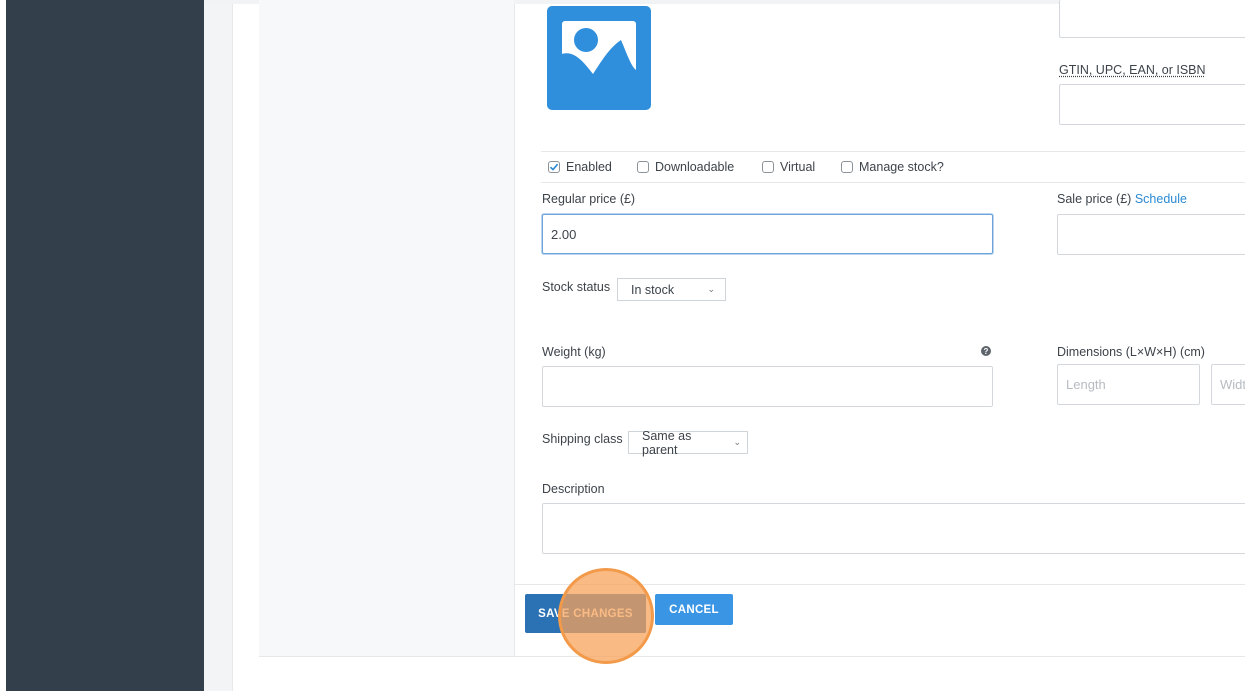  I want to click on dimensions-label: Dimensions (L×W×H) (cm), so click(1131, 352).